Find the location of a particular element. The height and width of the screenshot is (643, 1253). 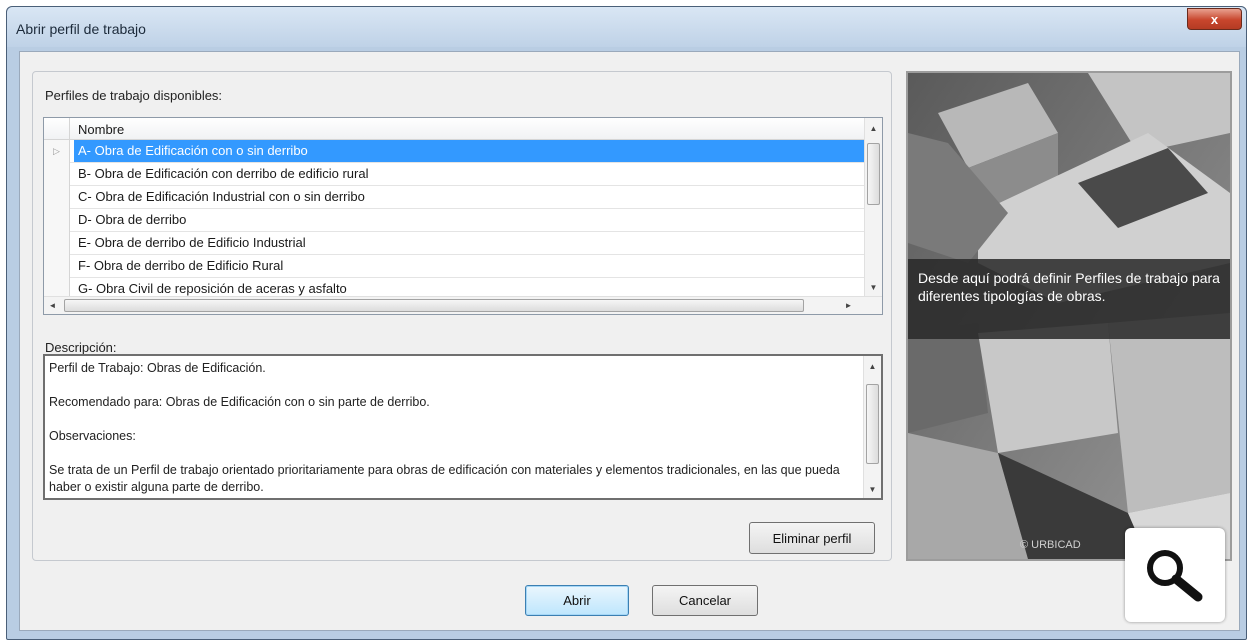

scroll-left-icon: ◄ is located at coordinates (52, 305).